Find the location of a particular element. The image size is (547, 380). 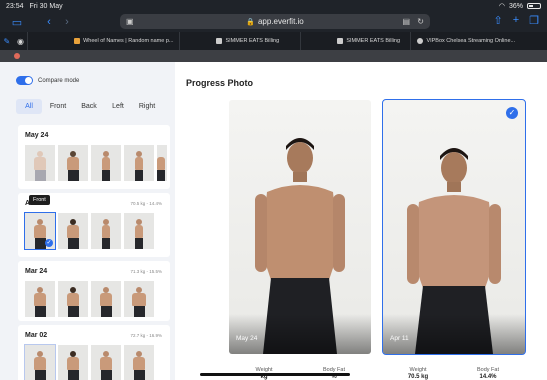

tab-simmer-eats-2: SIMMER EATS Billing is located at coordinates (355, 41).